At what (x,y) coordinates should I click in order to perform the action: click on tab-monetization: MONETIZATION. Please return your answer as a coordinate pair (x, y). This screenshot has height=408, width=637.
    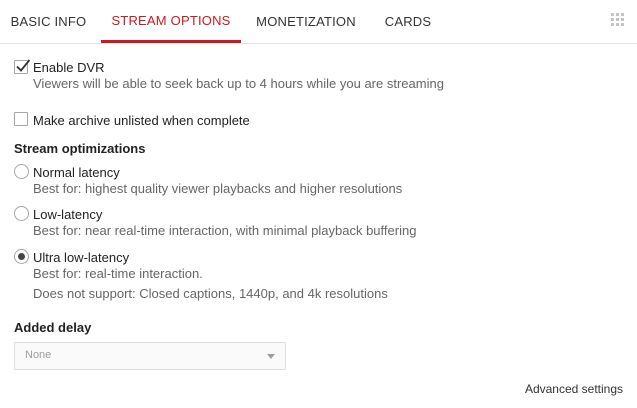
    Looking at the image, I should click on (306, 21).